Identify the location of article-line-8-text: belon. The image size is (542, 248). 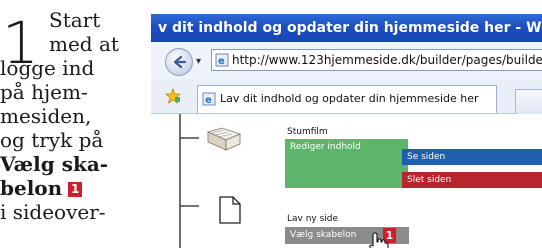
(31, 188).